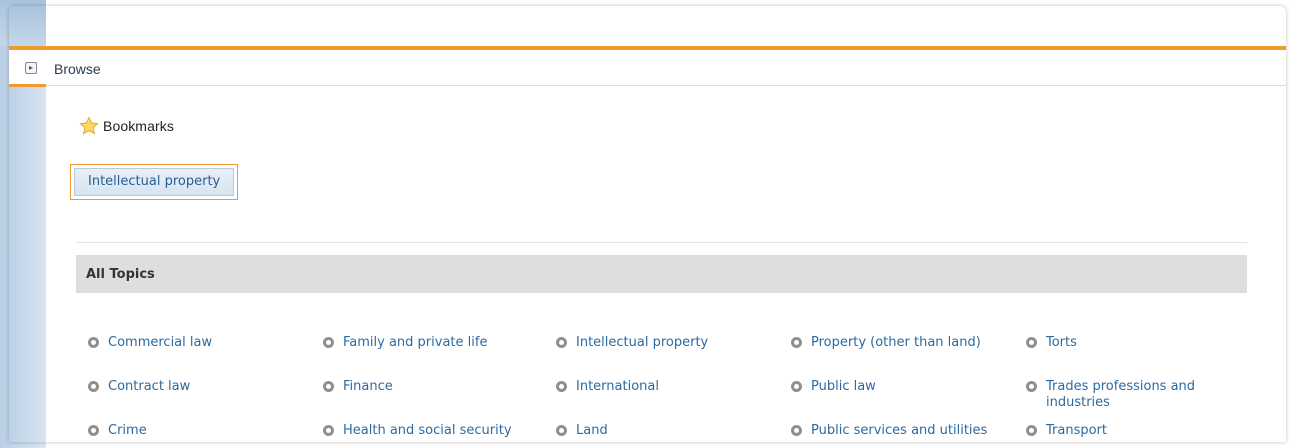  Describe the element at coordinates (120, 274) in the screenshot. I see `all-topics-title: All Topics` at that location.